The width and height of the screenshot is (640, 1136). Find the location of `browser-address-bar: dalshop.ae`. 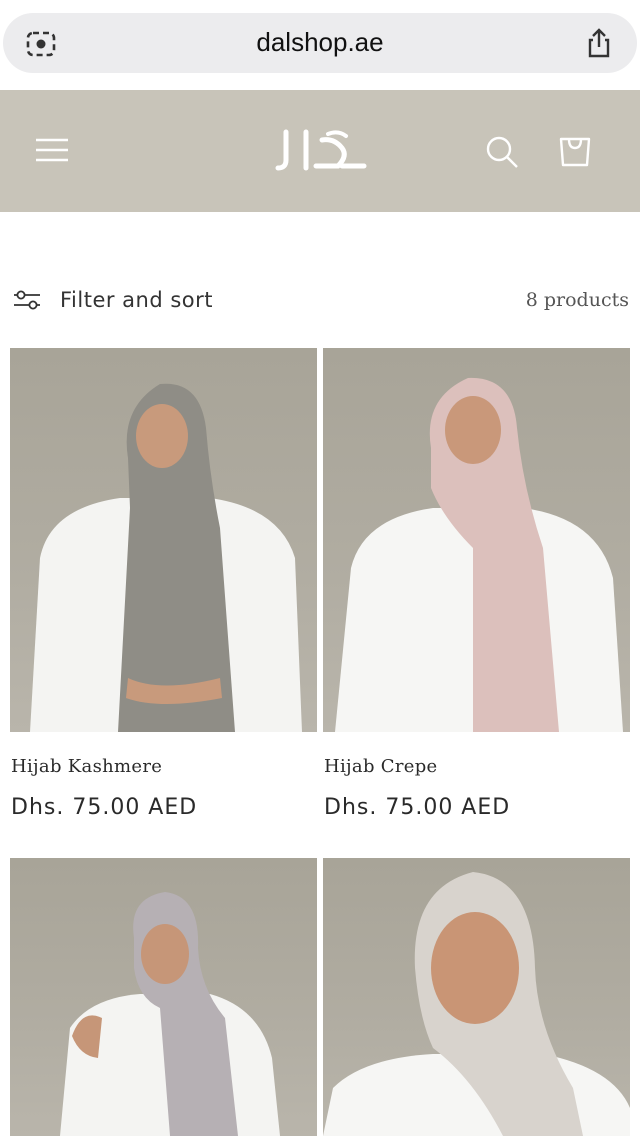

browser-address-bar: dalshop.ae is located at coordinates (320, 45).